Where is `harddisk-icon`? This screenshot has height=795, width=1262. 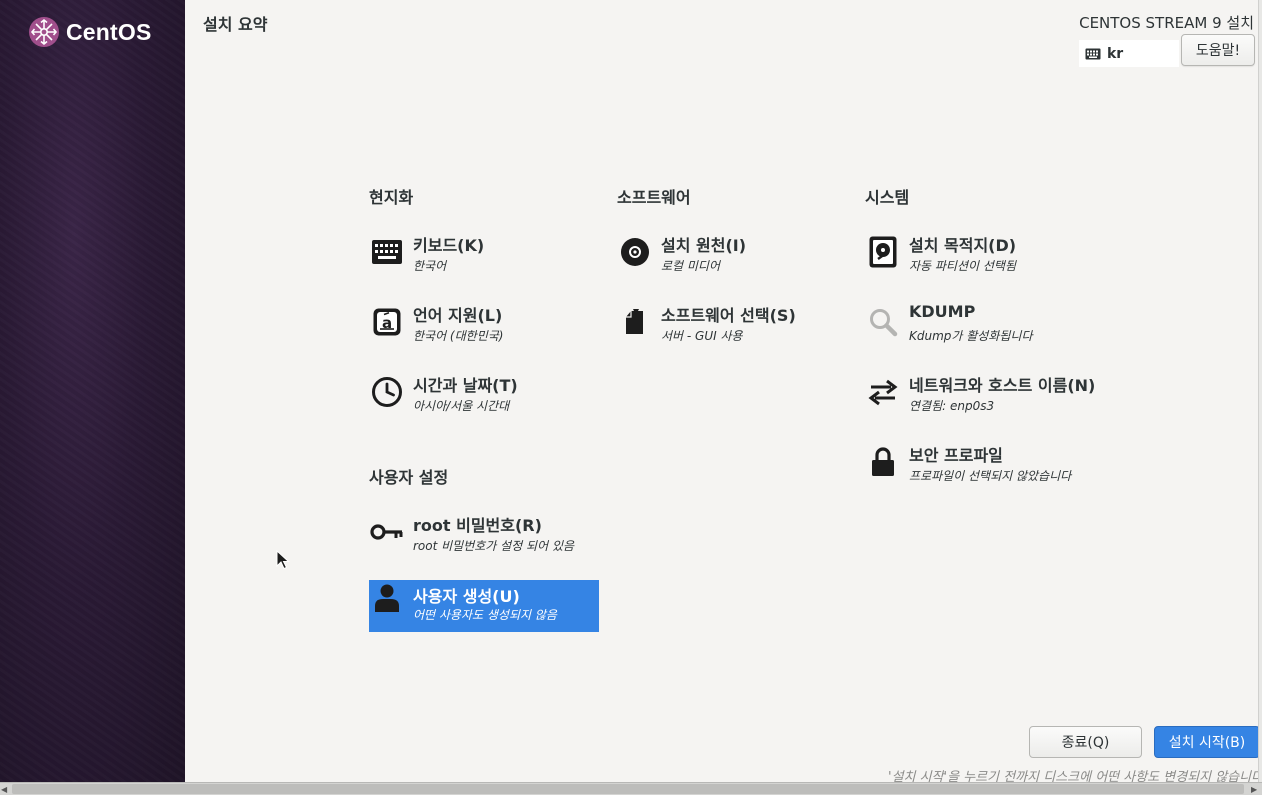 harddisk-icon is located at coordinates (883, 252).